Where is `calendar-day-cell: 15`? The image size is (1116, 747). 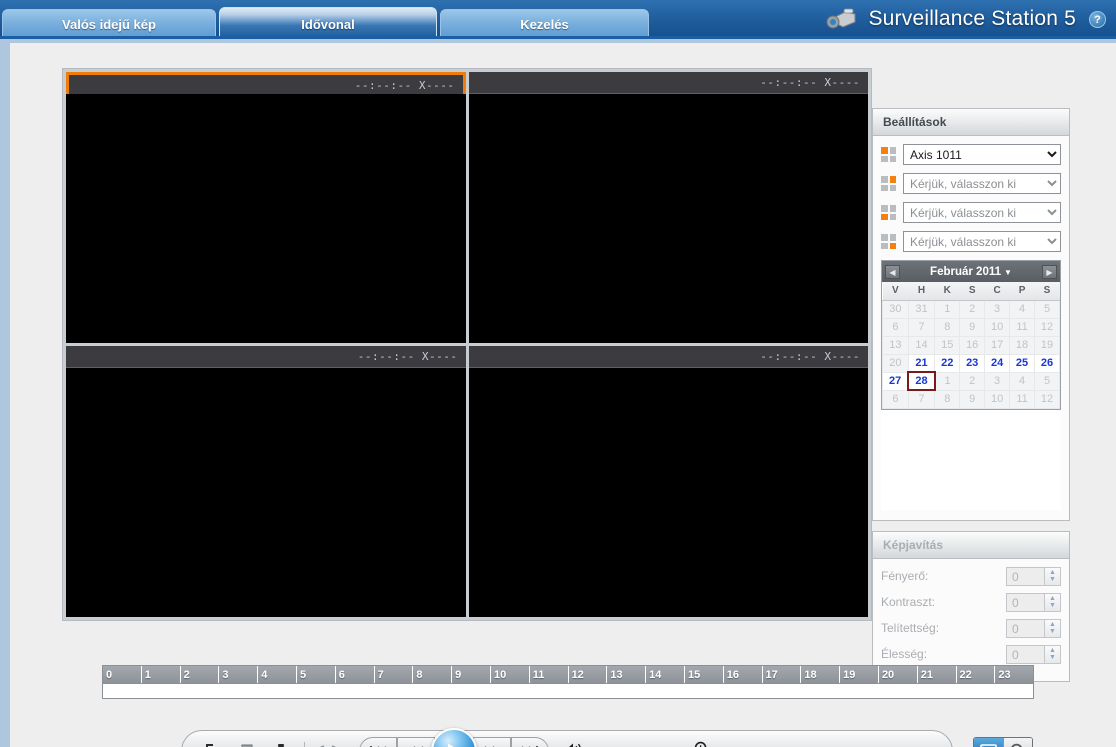 calendar-day-cell: 15 is located at coordinates (947, 345).